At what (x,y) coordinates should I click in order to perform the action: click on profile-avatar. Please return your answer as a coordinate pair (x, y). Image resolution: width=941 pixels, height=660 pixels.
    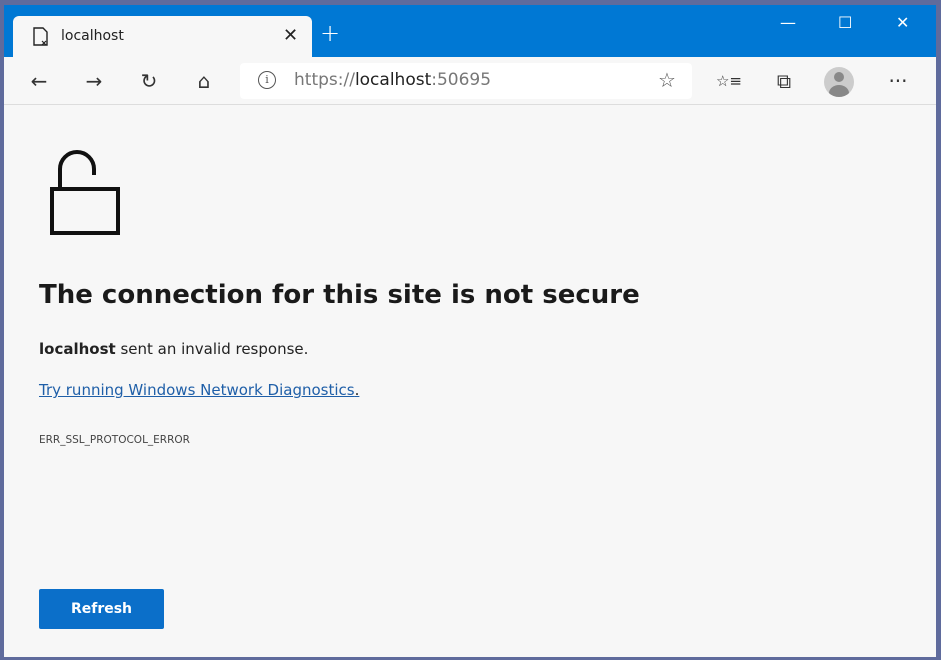
    Looking at the image, I should click on (839, 82).